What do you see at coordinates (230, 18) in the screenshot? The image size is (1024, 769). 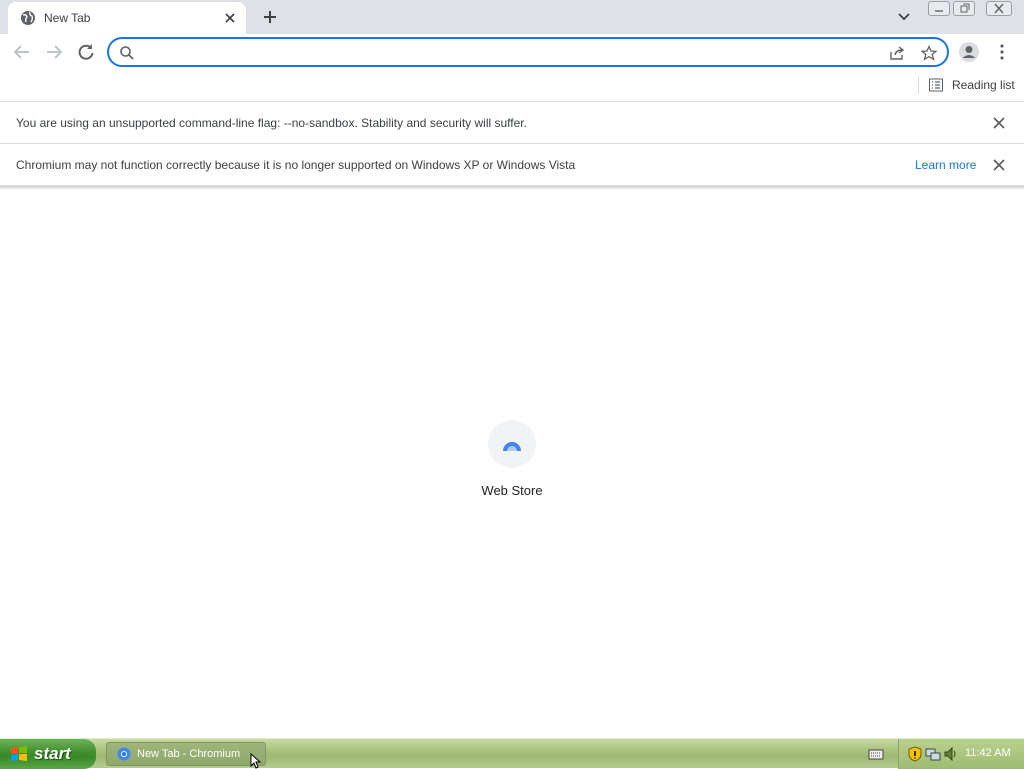 I see `close-tab-icon` at bounding box center [230, 18].